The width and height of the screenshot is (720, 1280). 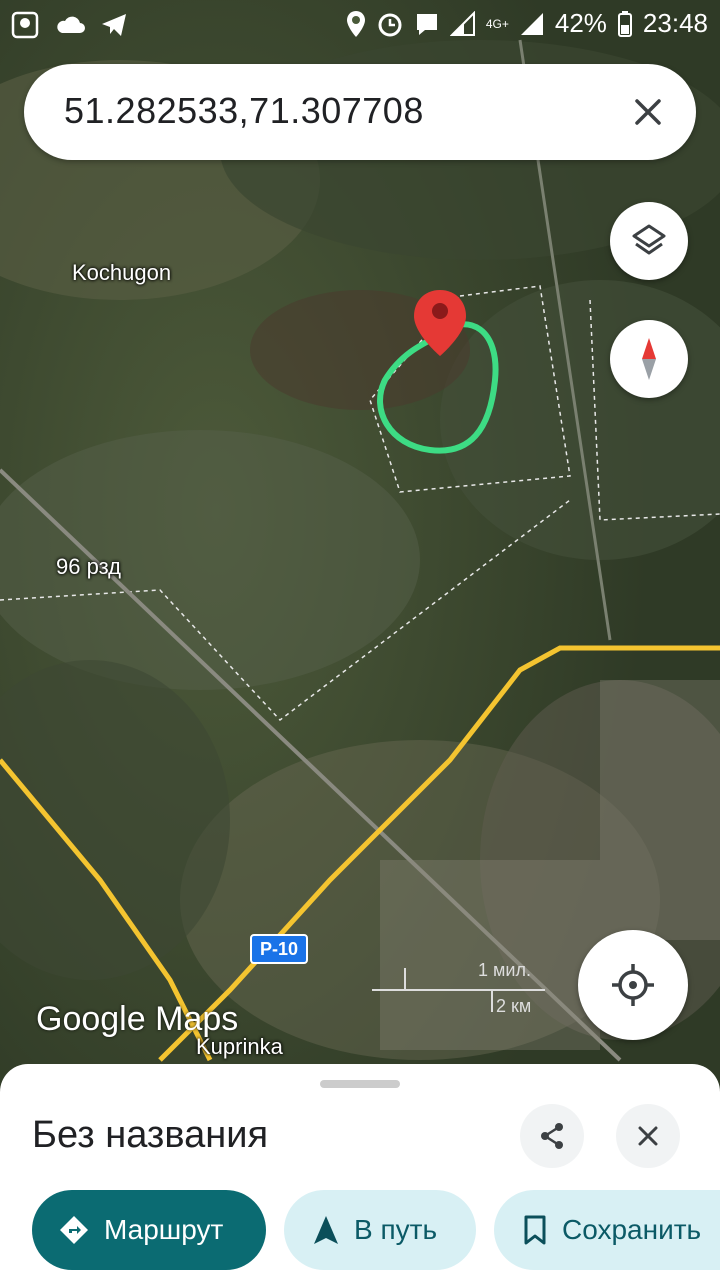 What do you see at coordinates (326, 1230) in the screenshot?
I see `navigation-icon` at bounding box center [326, 1230].